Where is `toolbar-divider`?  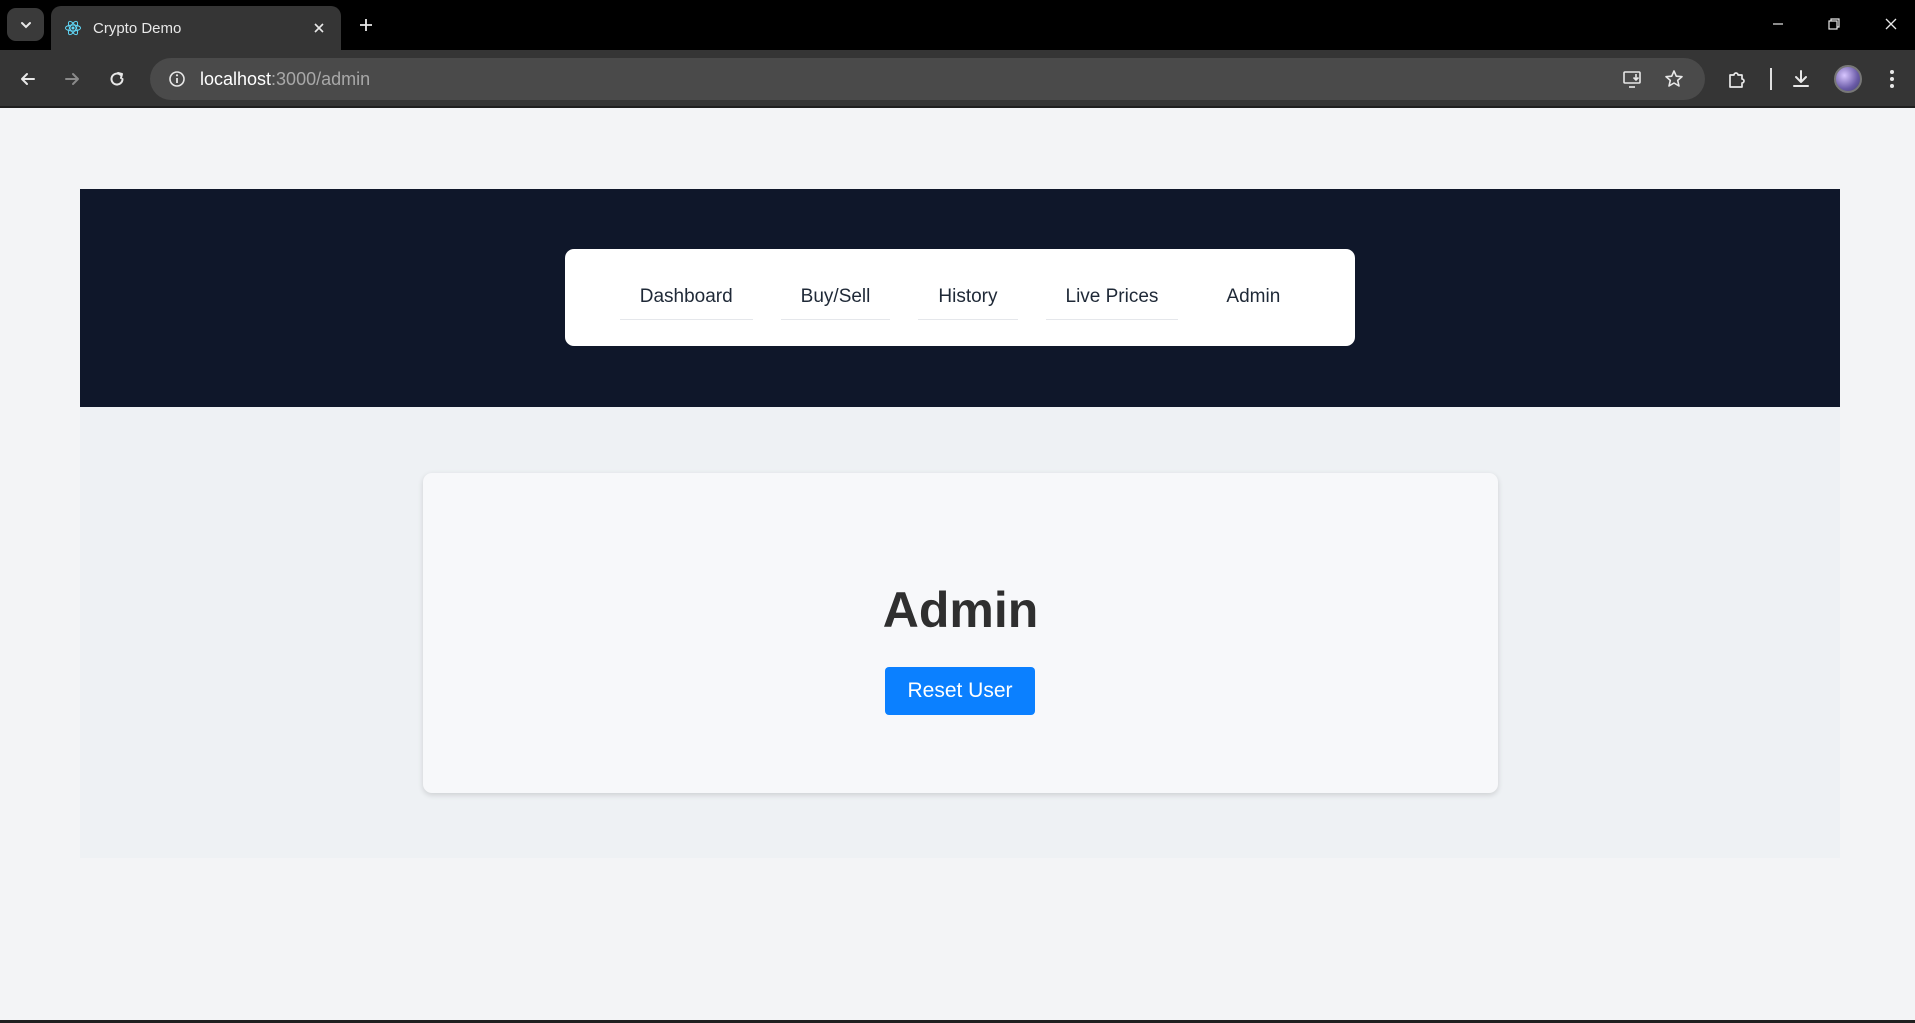 toolbar-divider is located at coordinates (1771, 79).